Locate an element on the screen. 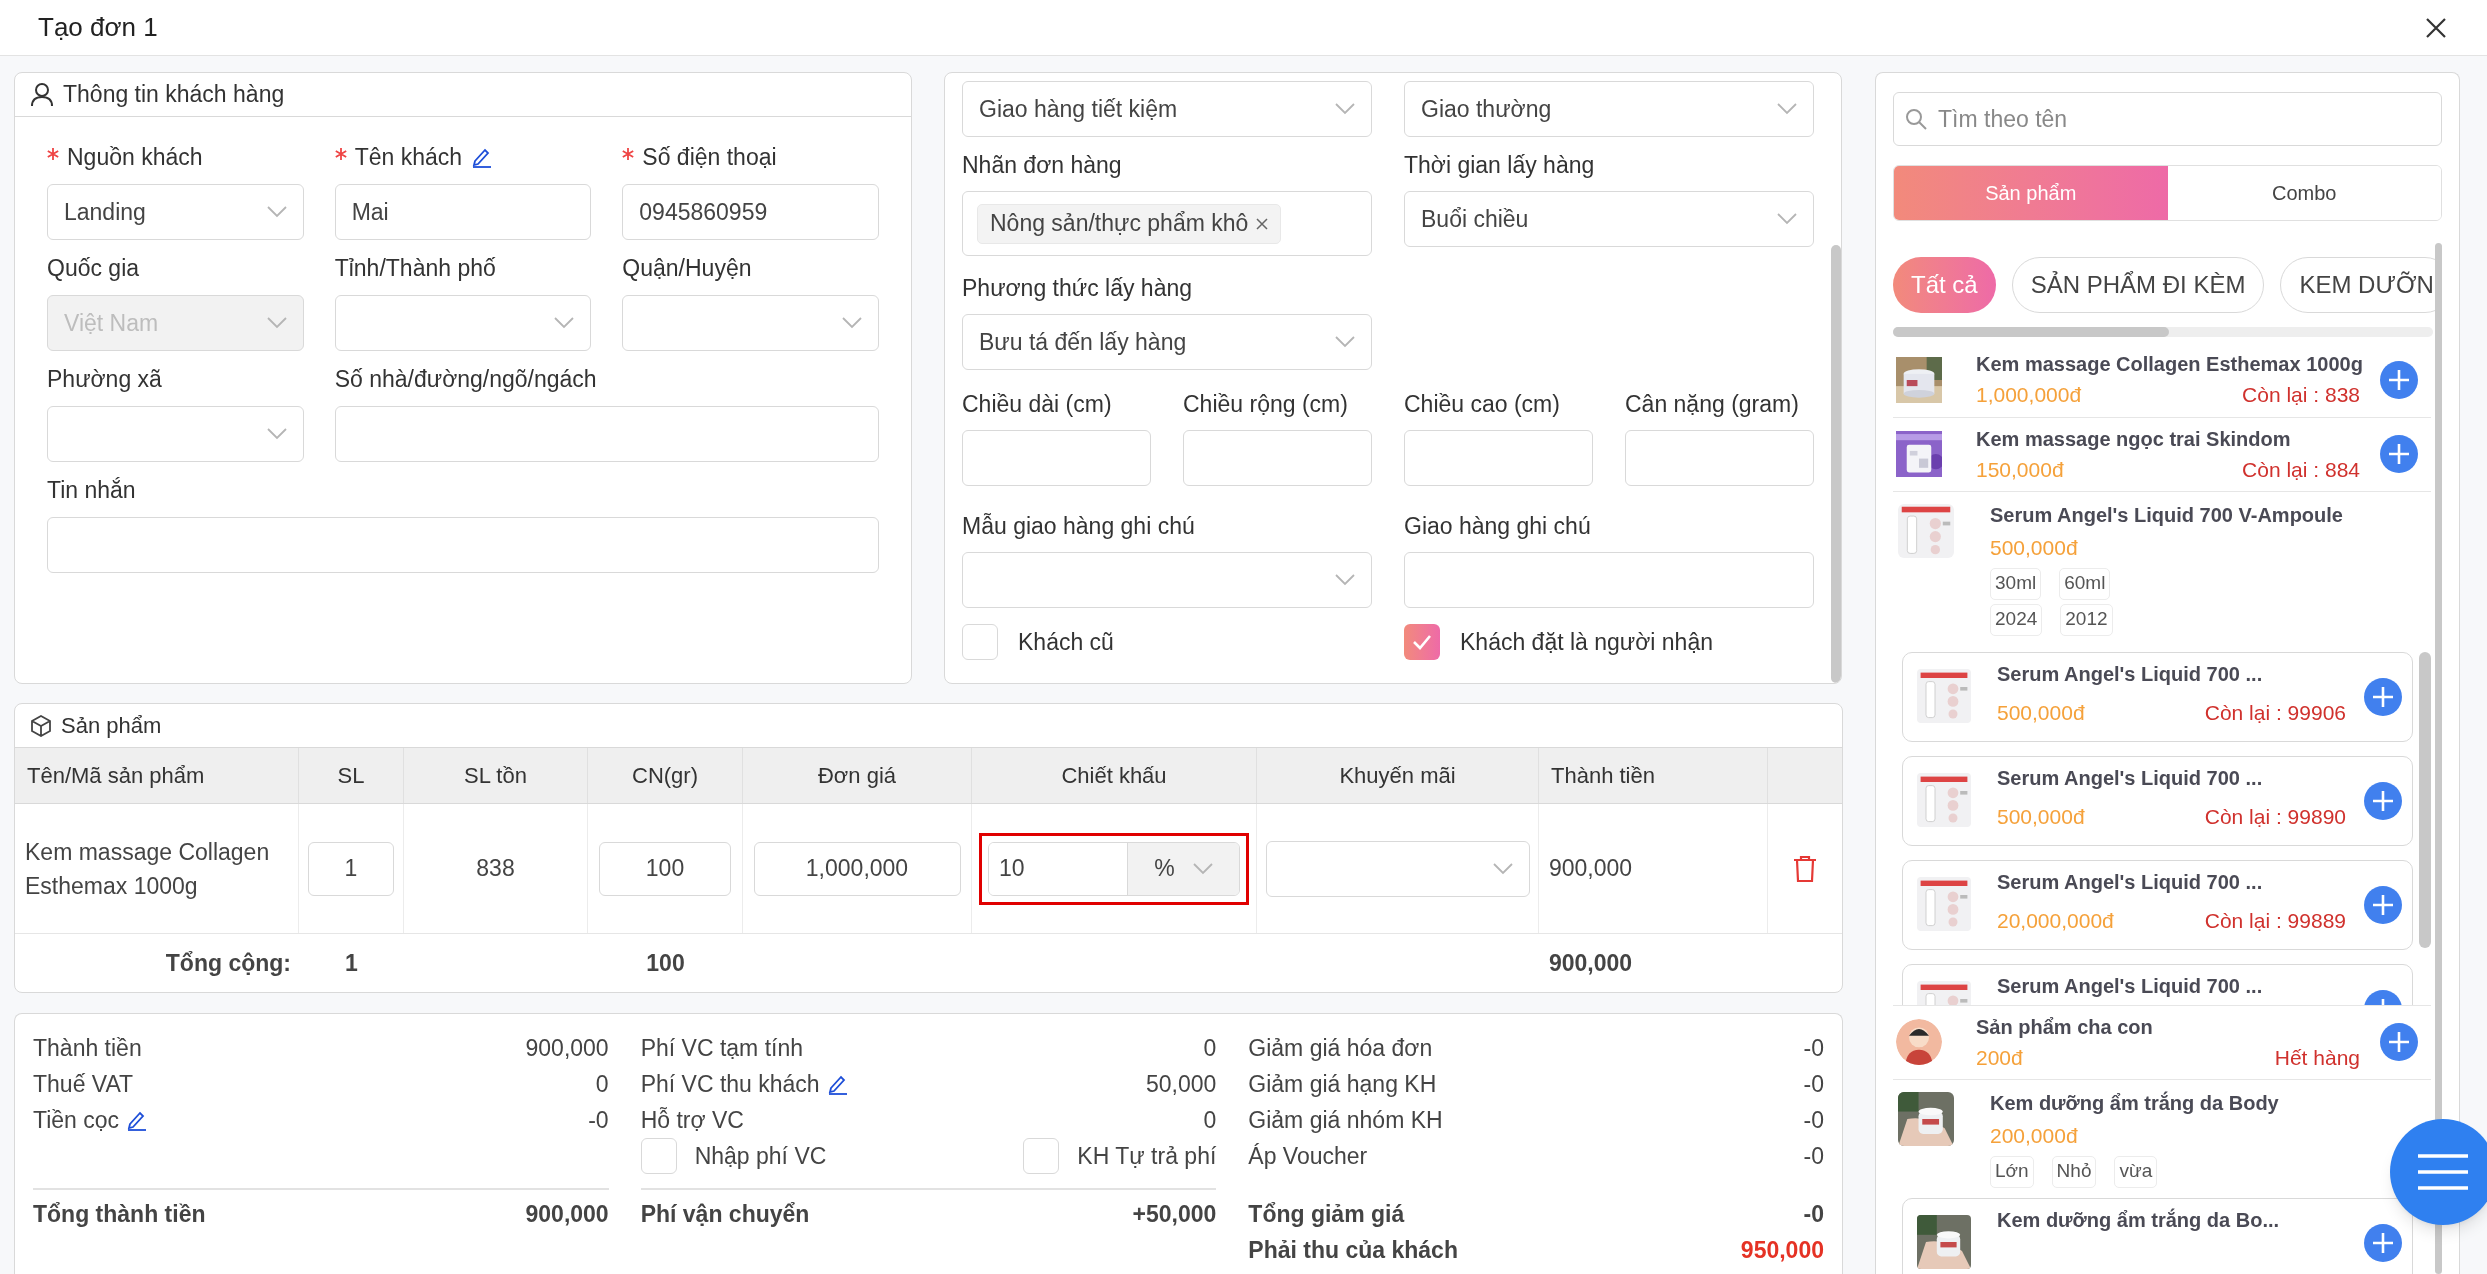 The width and height of the screenshot is (2487, 1274). category-chip: KEM DƯỠN is located at coordinates (2358, 285).